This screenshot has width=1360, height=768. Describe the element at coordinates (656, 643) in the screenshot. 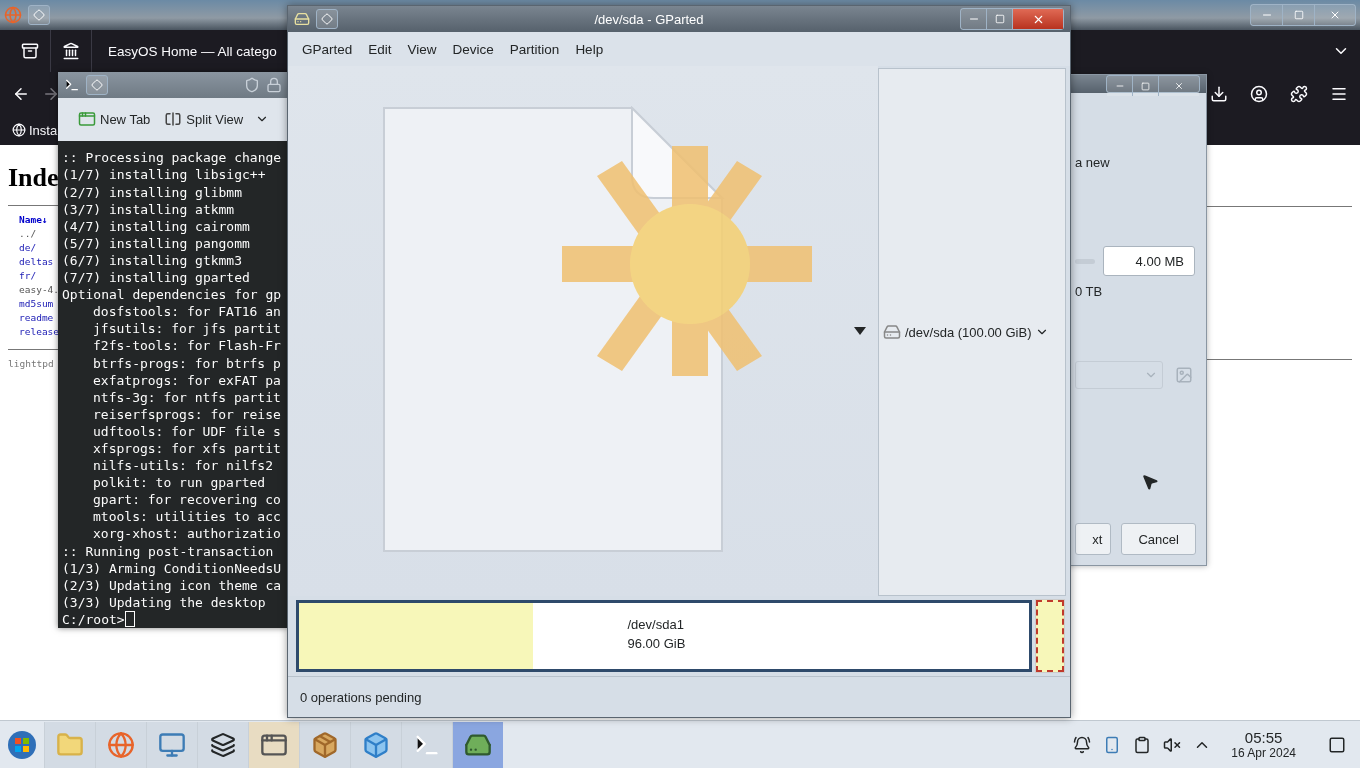

I see `partition-size: 96.00 GiB` at that location.